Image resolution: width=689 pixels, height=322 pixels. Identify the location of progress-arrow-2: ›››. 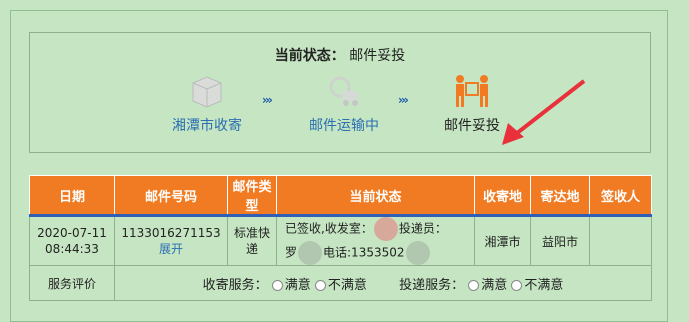
(403, 100).